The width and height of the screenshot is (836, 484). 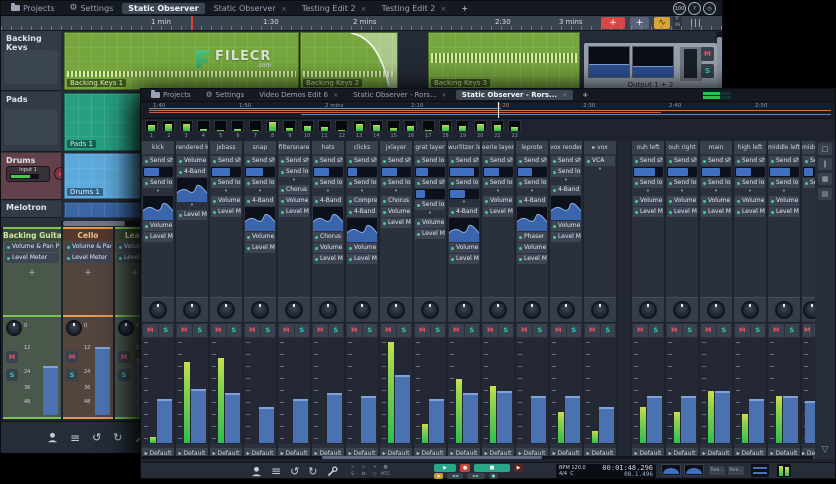 What do you see at coordinates (808, 147) in the screenshot?
I see `strip-name: middle right` at bounding box center [808, 147].